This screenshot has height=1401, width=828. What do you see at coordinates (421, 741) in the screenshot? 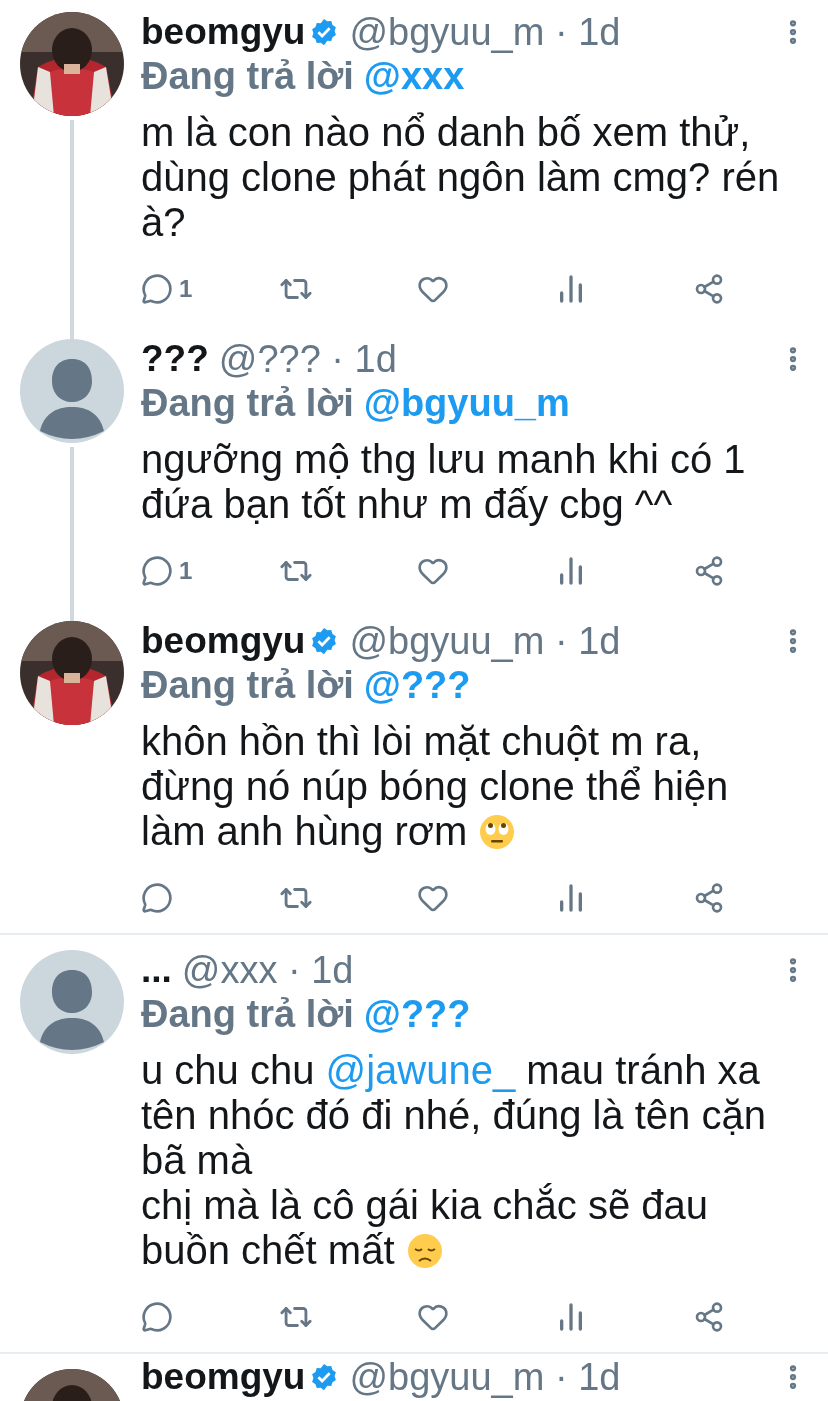
I see `tweet-text: khôn hồn thì lòi mặt chuột m ra,` at bounding box center [421, 741].